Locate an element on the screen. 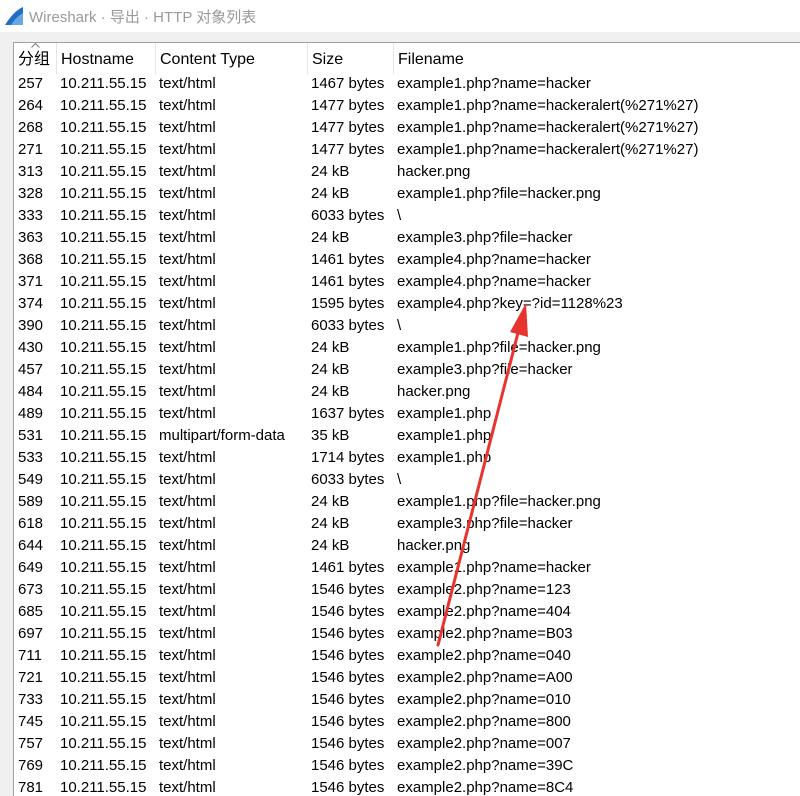  cell-packet: 549 is located at coordinates (31, 479).